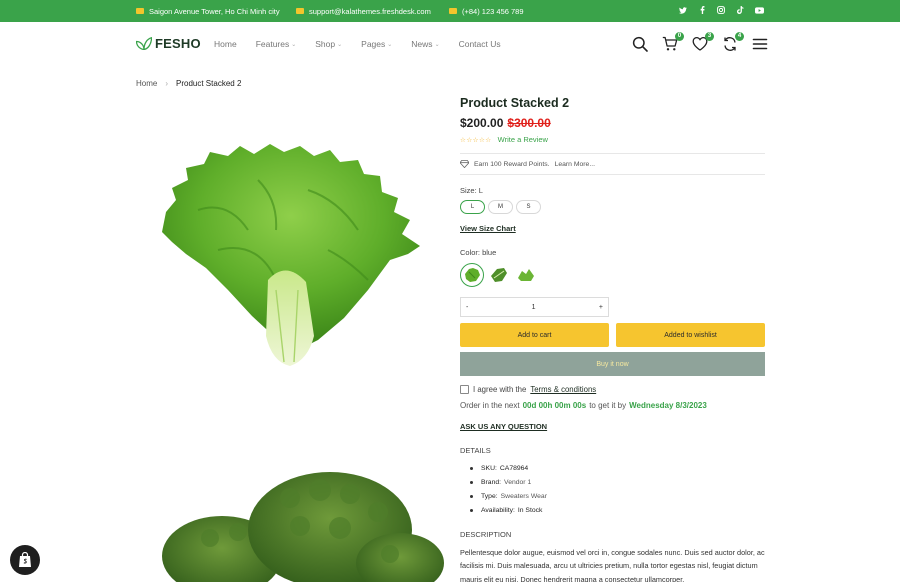  What do you see at coordinates (703, 42) in the screenshot?
I see `wishlist-button: 3` at bounding box center [703, 42].